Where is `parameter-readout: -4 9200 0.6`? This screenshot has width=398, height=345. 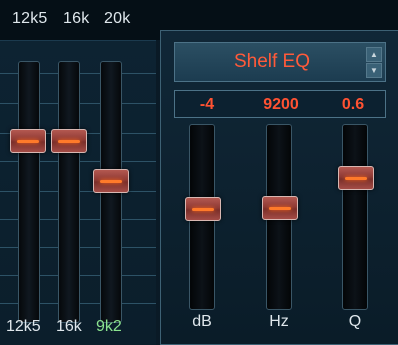
parameter-readout: -4 9200 0.6 is located at coordinates (280, 104).